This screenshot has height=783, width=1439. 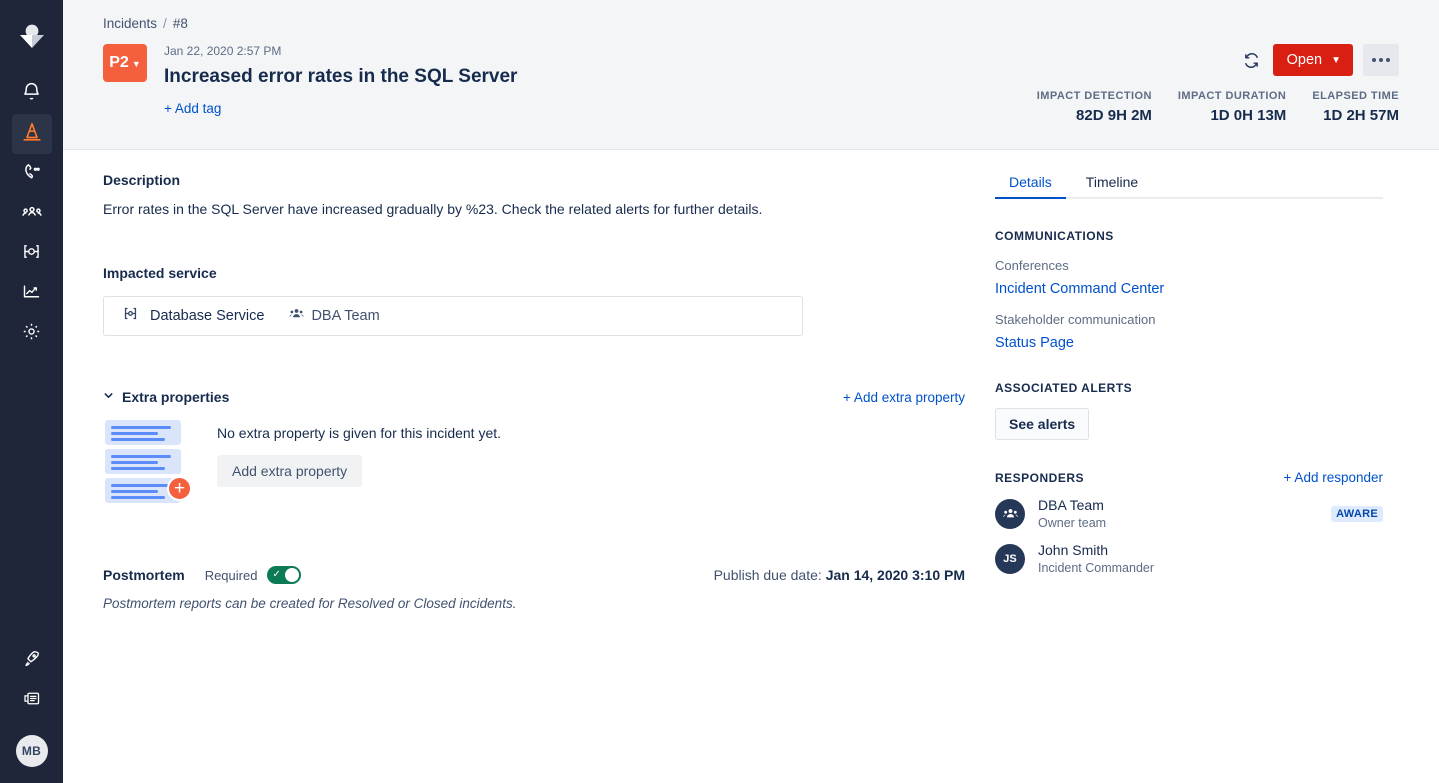 I want to click on stakeholder-label: Stakeholder communication, so click(x=1075, y=319).